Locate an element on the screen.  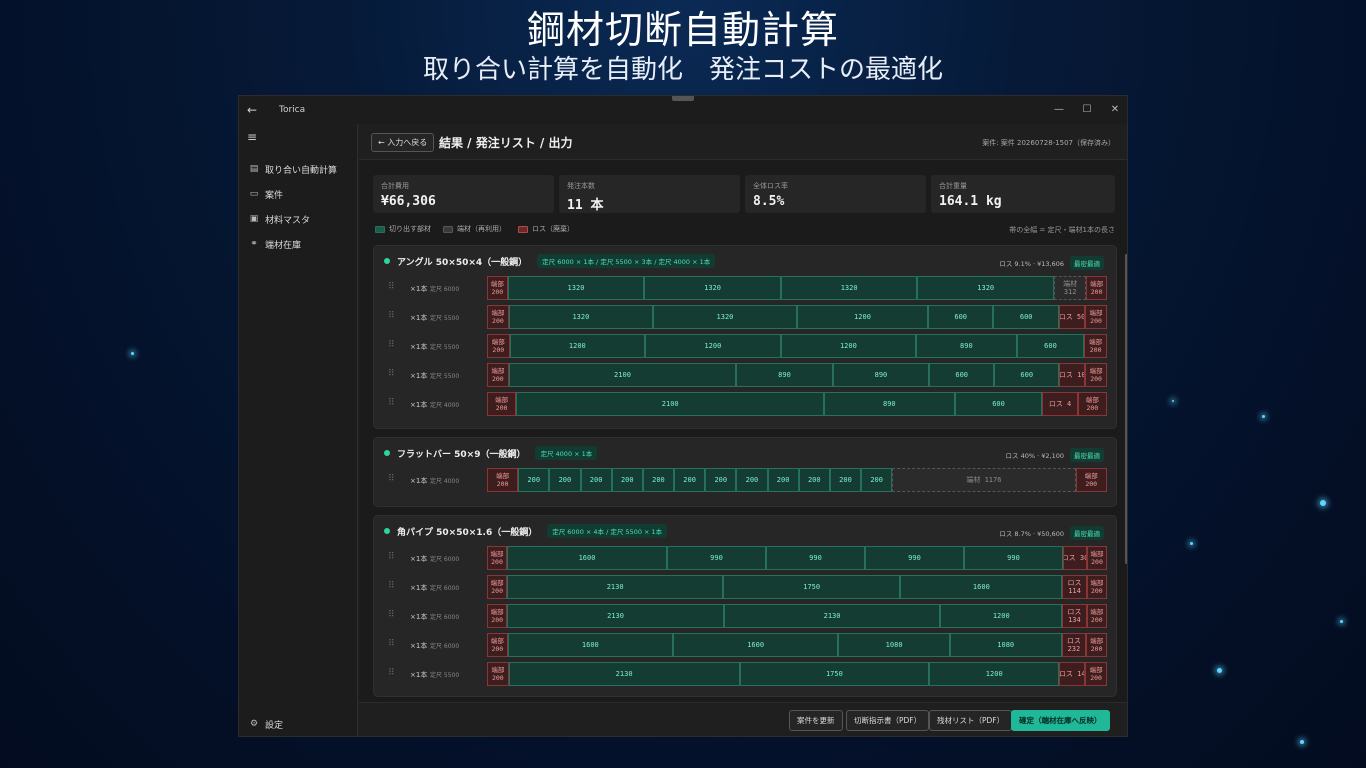
legend-swatch is located at coordinates (523, 229).